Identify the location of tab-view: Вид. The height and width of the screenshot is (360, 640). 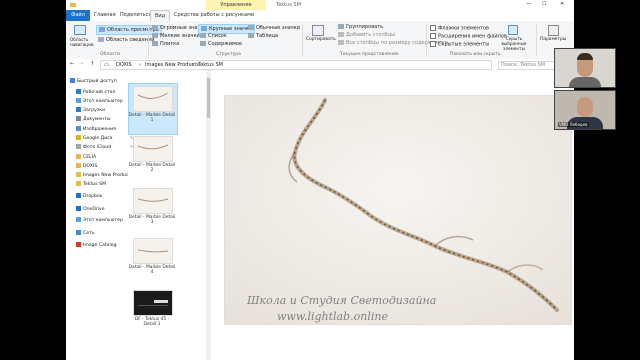
(160, 15).